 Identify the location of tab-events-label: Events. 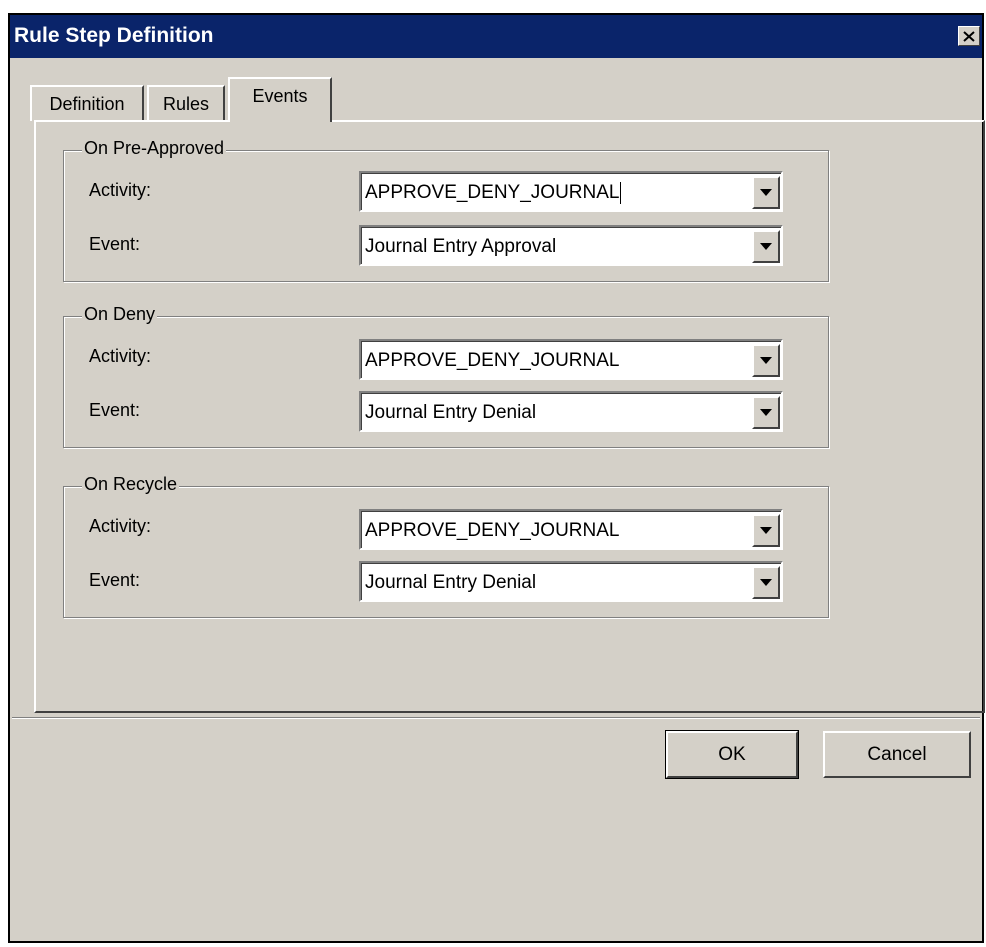
(280, 96).